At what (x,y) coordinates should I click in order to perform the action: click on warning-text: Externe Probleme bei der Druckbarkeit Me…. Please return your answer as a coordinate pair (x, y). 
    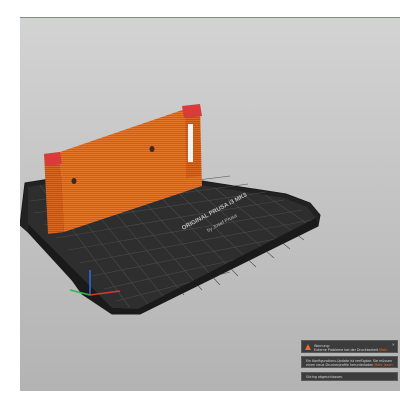
    Looking at the image, I should click on (351, 350).